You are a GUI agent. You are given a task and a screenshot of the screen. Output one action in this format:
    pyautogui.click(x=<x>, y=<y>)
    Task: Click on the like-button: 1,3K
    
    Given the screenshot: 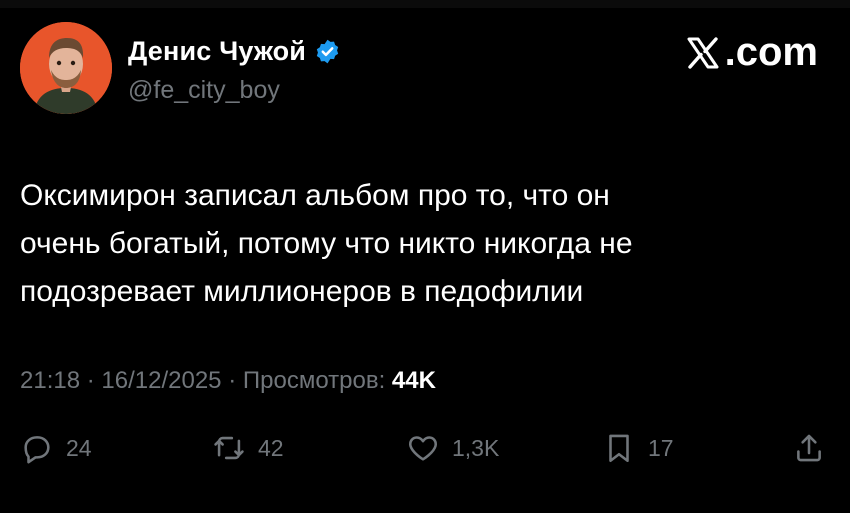 What is the action you would take?
    pyautogui.click(x=452, y=448)
    